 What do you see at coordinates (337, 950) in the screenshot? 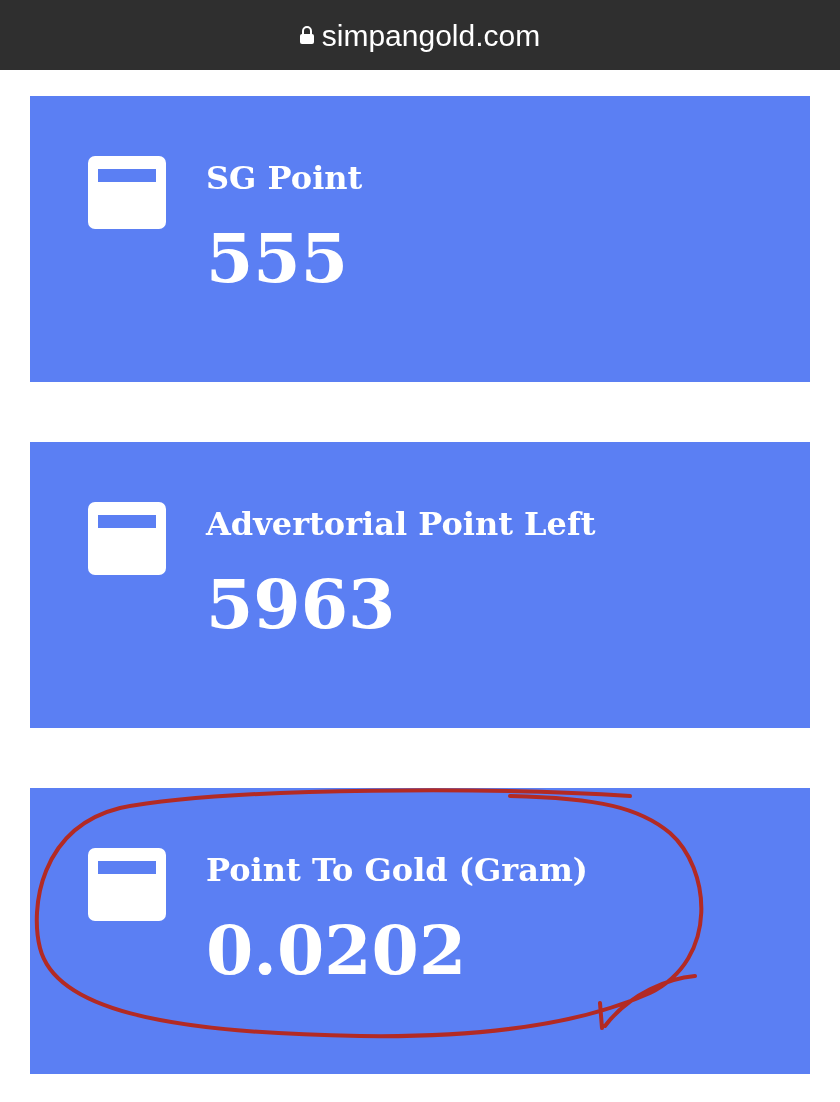
I see `card-value: 0.0202` at bounding box center [337, 950].